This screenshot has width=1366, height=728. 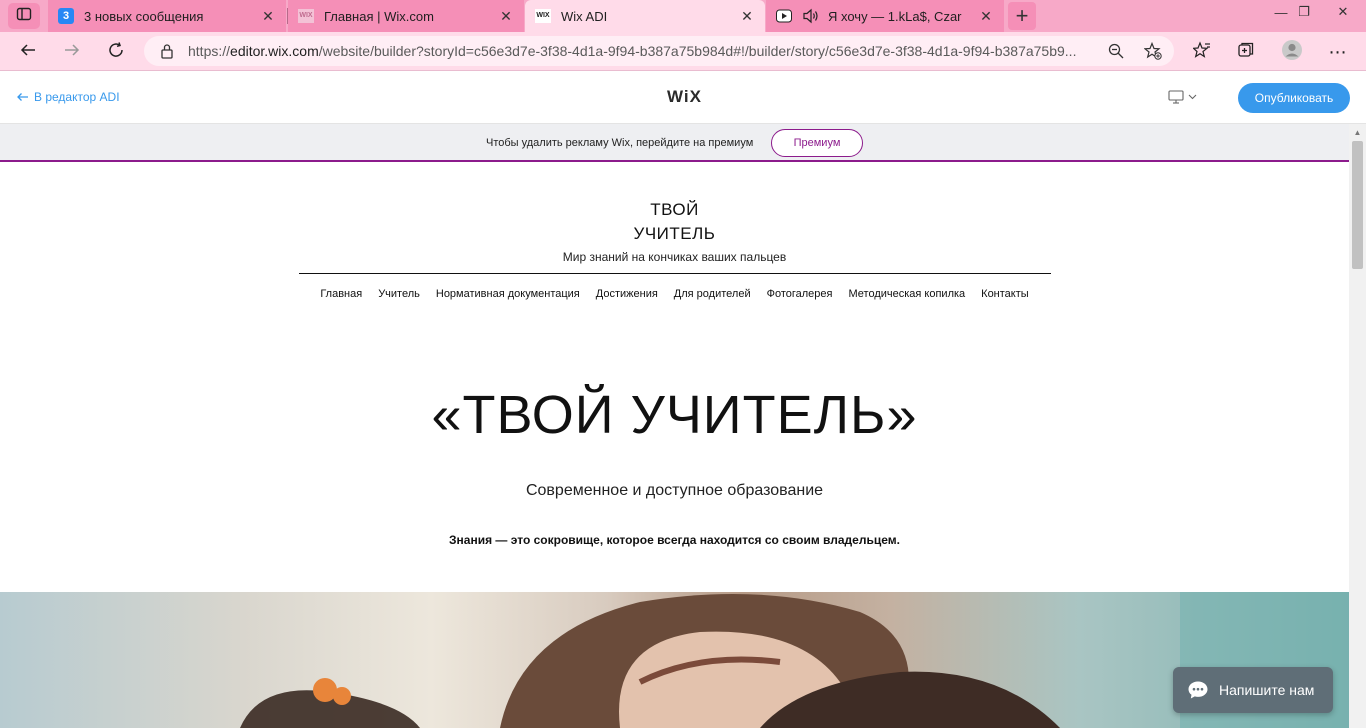 I want to click on plus-icon: +, so click(x=1022, y=15).